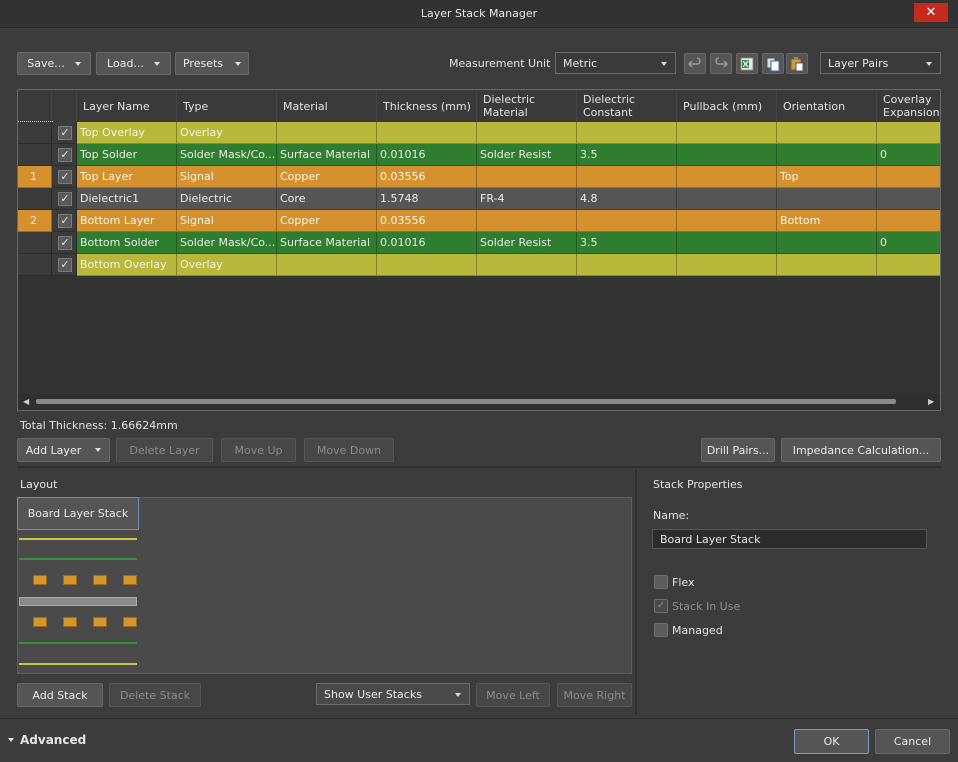  Describe the element at coordinates (527, 199) in the screenshot. I see `cell-dielectric-material: FR-4` at that location.